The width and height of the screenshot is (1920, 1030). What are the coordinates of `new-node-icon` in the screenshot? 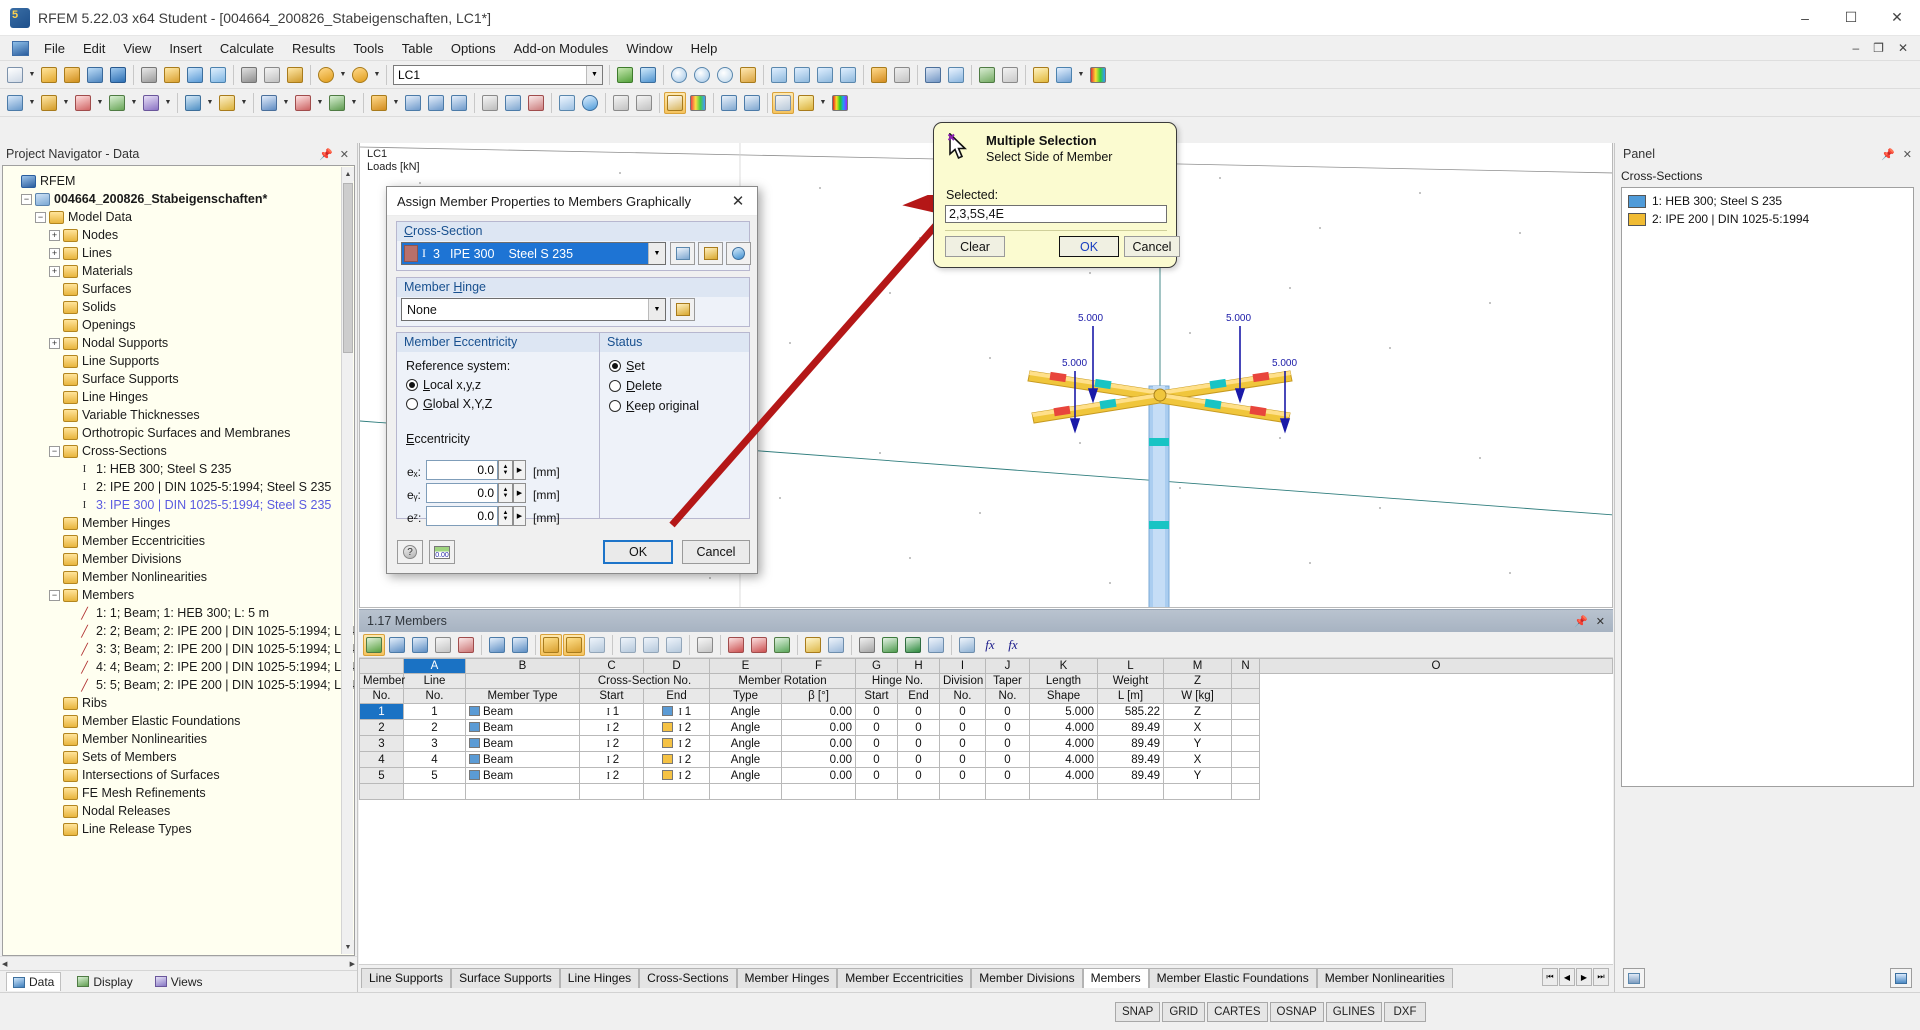 It's located at (15, 103).